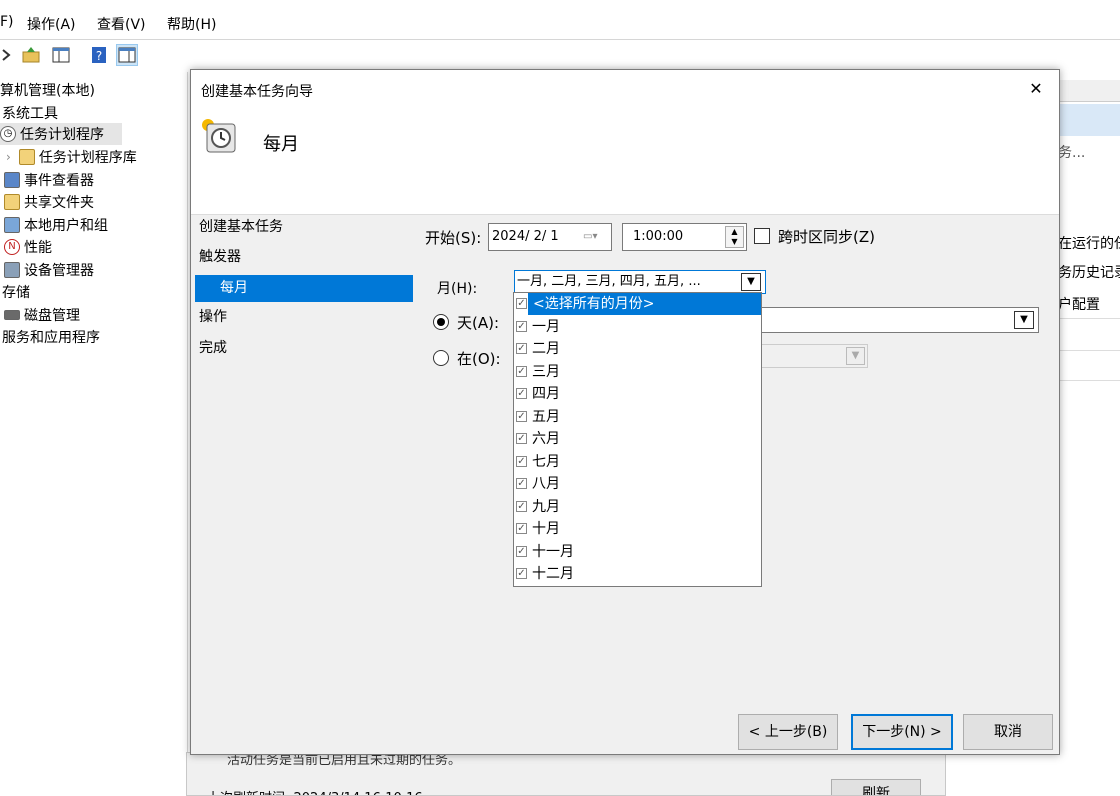 Image resolution: width=1120 pixels, height=796 pixels. I want to click on device-manager-icon, so click(12, 270).